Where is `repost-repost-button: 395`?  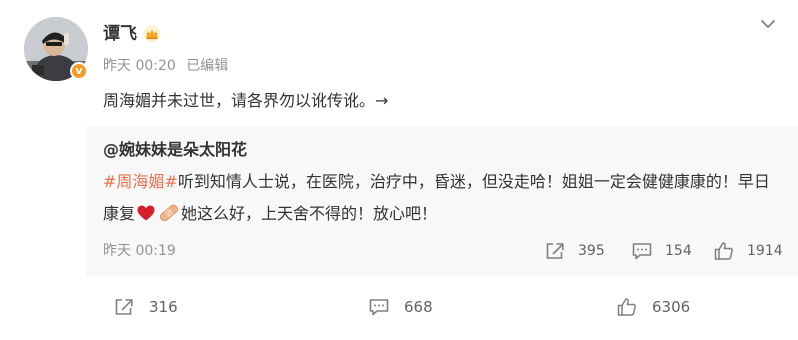 repost-repost-button: 395 is located at coordinates (574, 251).